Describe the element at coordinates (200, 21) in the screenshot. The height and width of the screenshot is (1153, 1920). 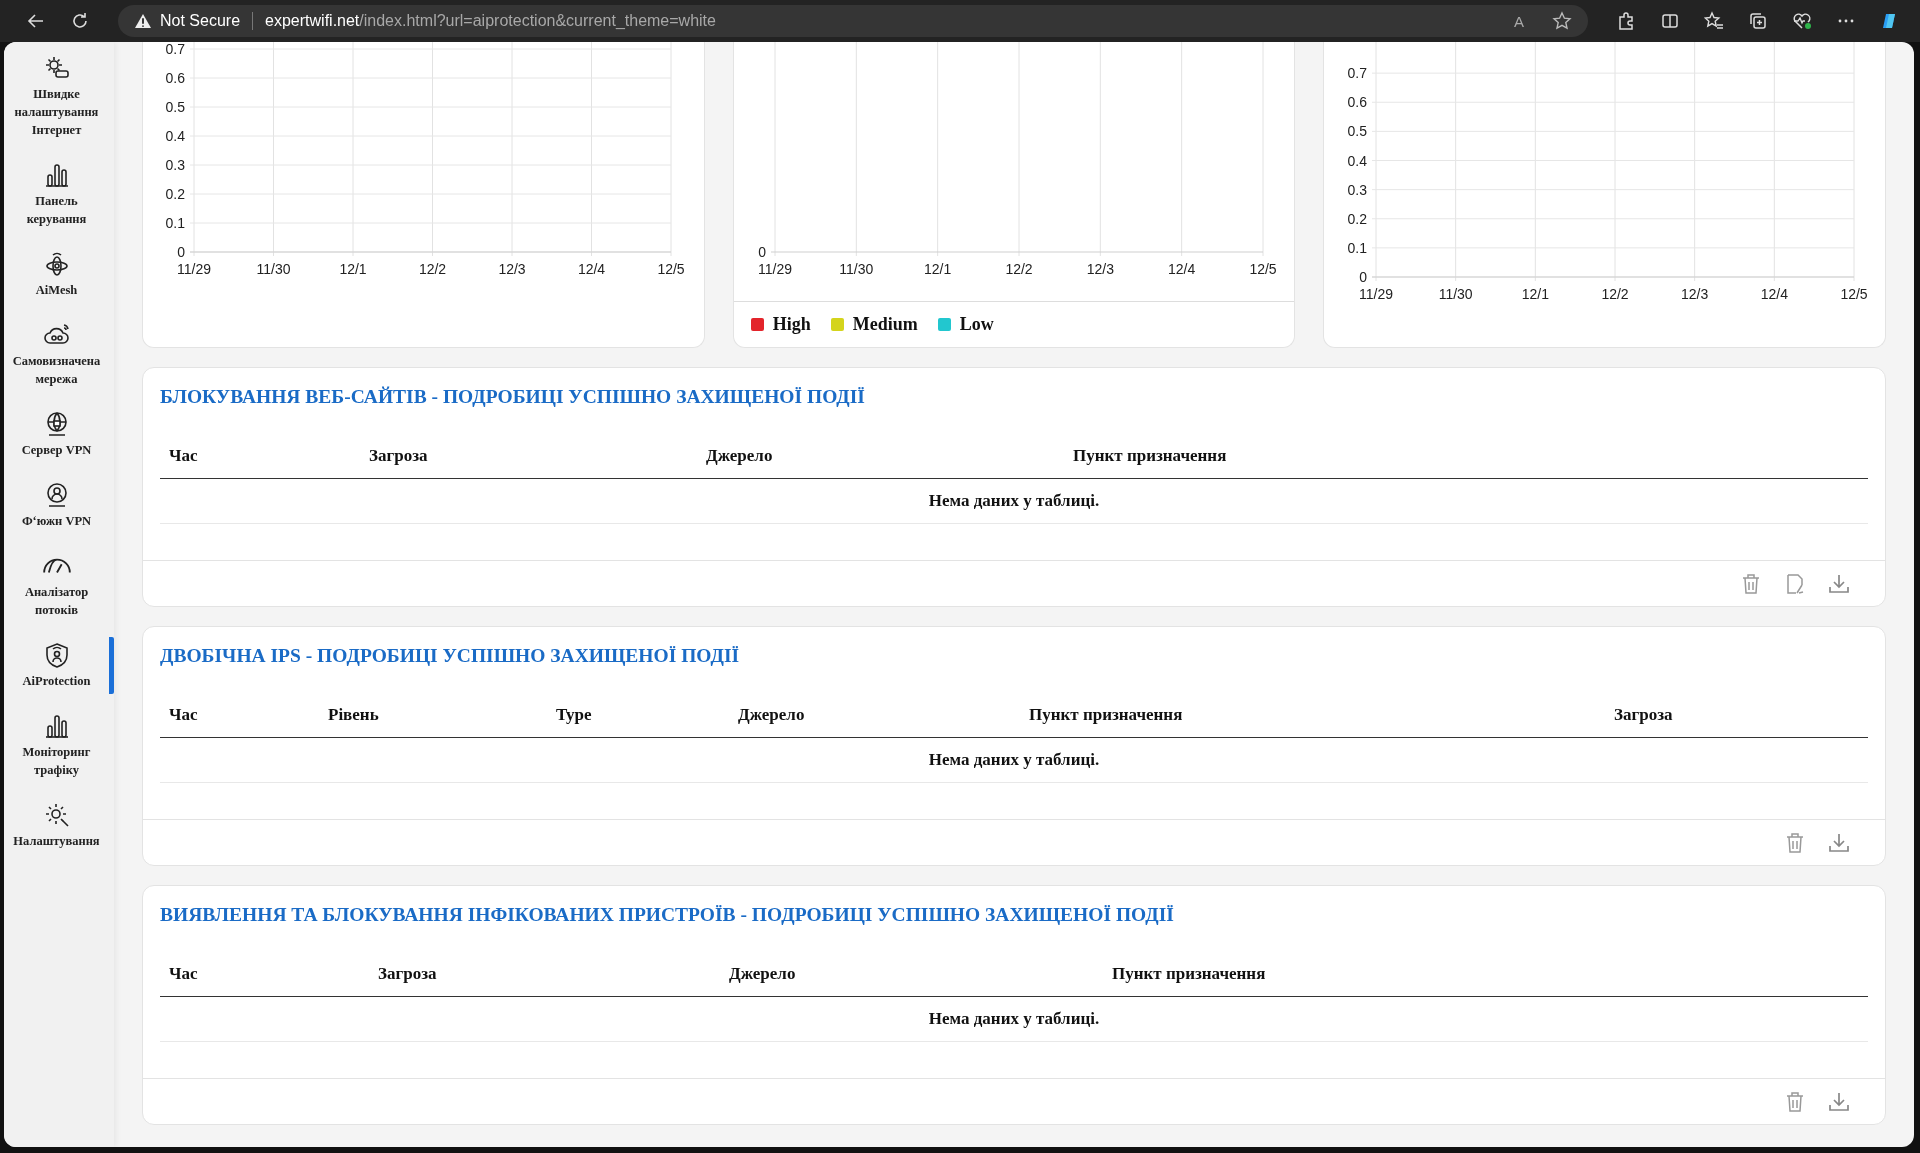
I see `security-label: Not Secure` at that location.